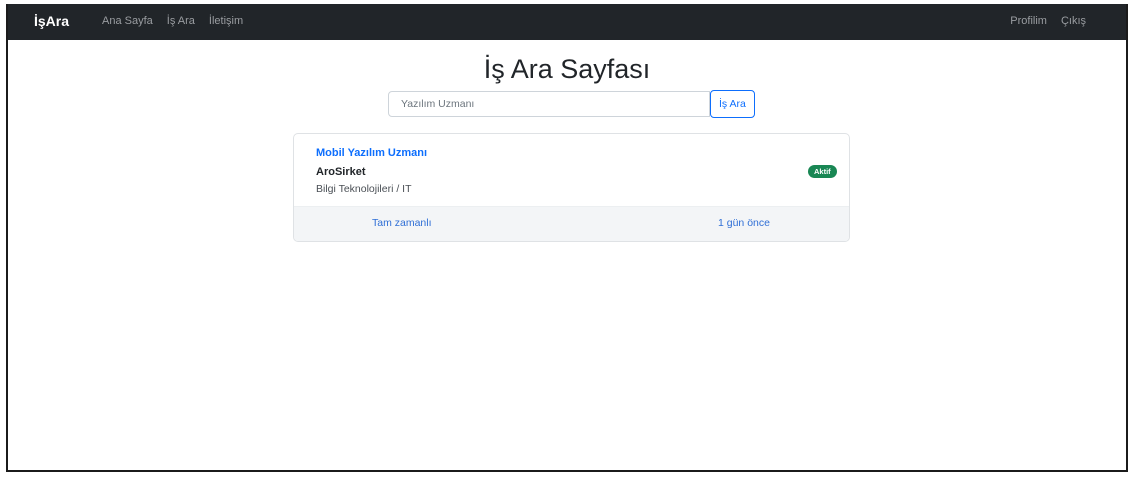 This screenshot has height=480, width=1134. I want to click on company-name: AroSirket, so click(341, 172).